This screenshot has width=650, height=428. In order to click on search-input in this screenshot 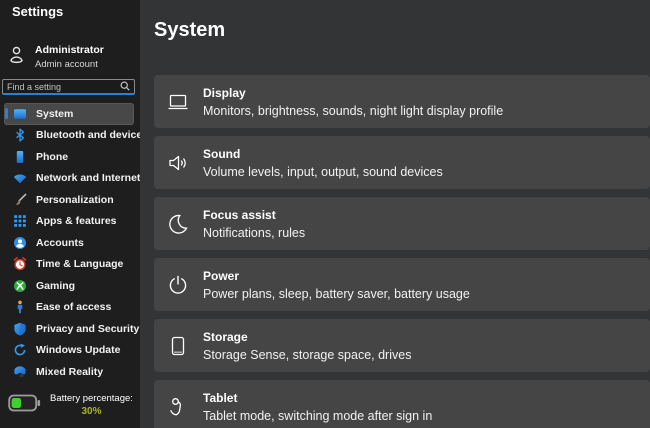, I will do `click(63, 86)`.